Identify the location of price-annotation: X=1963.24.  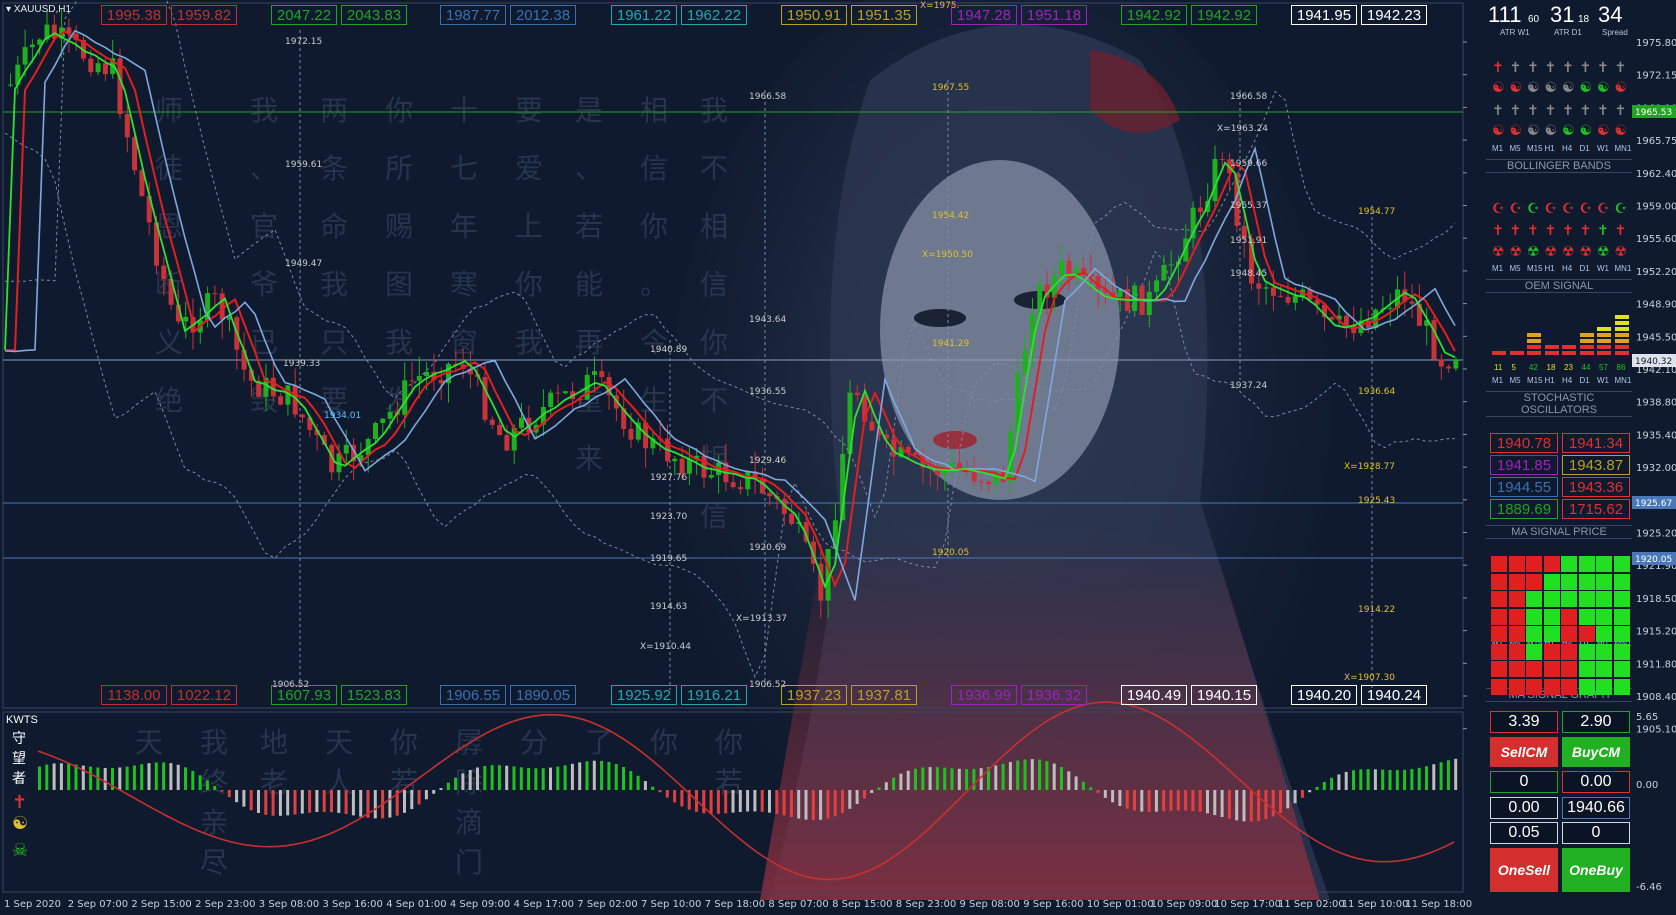
(1242, 129).